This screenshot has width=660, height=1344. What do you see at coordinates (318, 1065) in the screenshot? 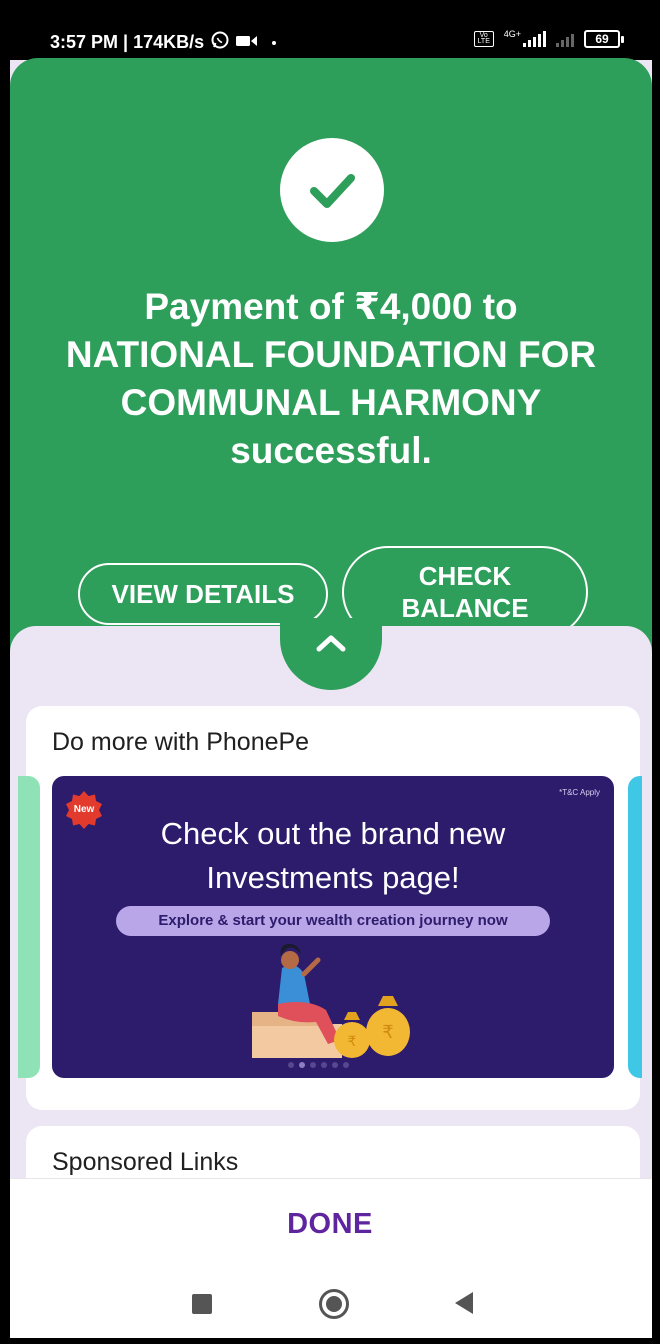
I see `carousel-indicator` at bounding box center [318, 1065].